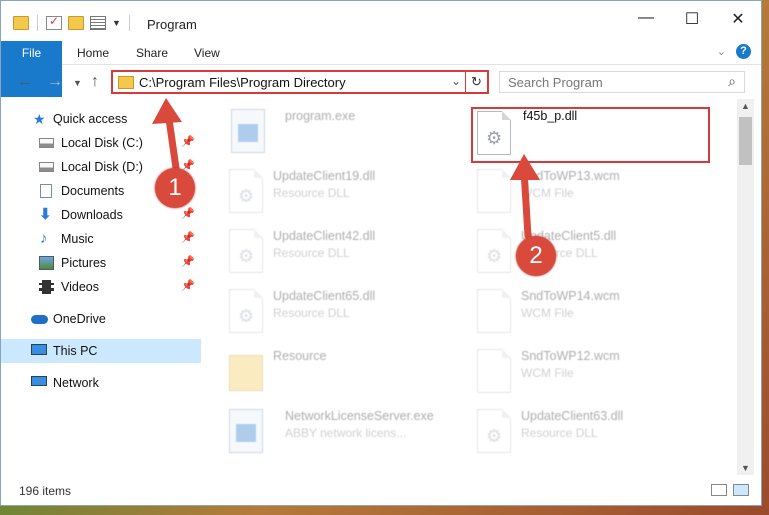 This screenshot has height=515, width=769. I want to click on annotation-arrows, so click(346, 169).